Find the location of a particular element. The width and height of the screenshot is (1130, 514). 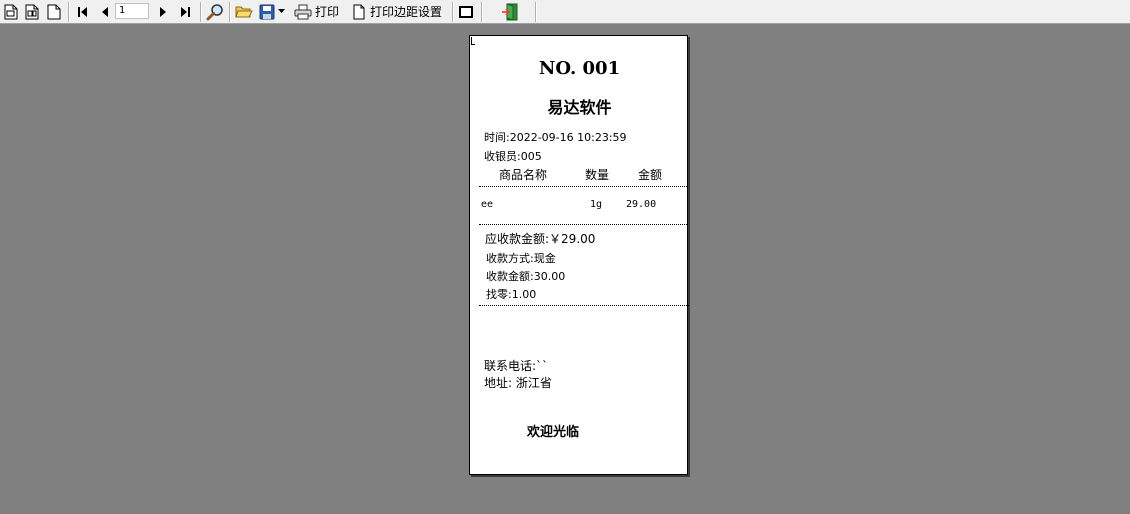

nav-first-icon is located at coordinates (82, 11).